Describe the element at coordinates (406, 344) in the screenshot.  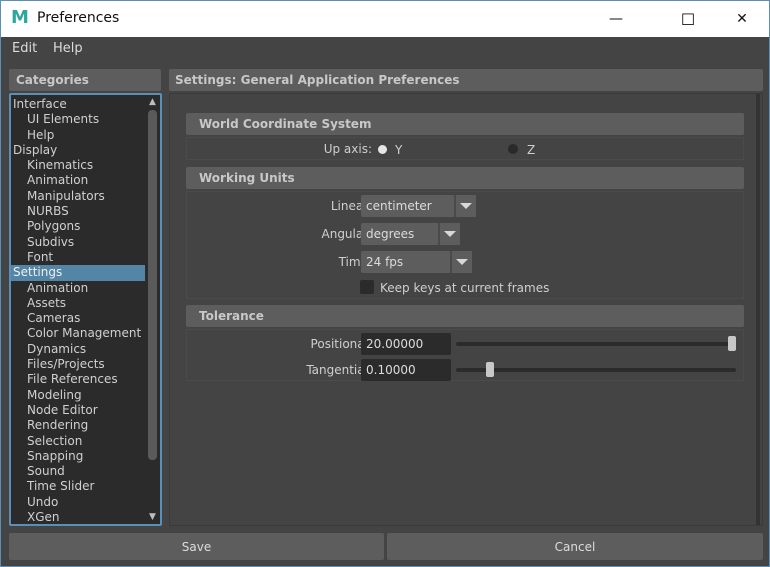
I see `positional-input: 20.00000` at that location.